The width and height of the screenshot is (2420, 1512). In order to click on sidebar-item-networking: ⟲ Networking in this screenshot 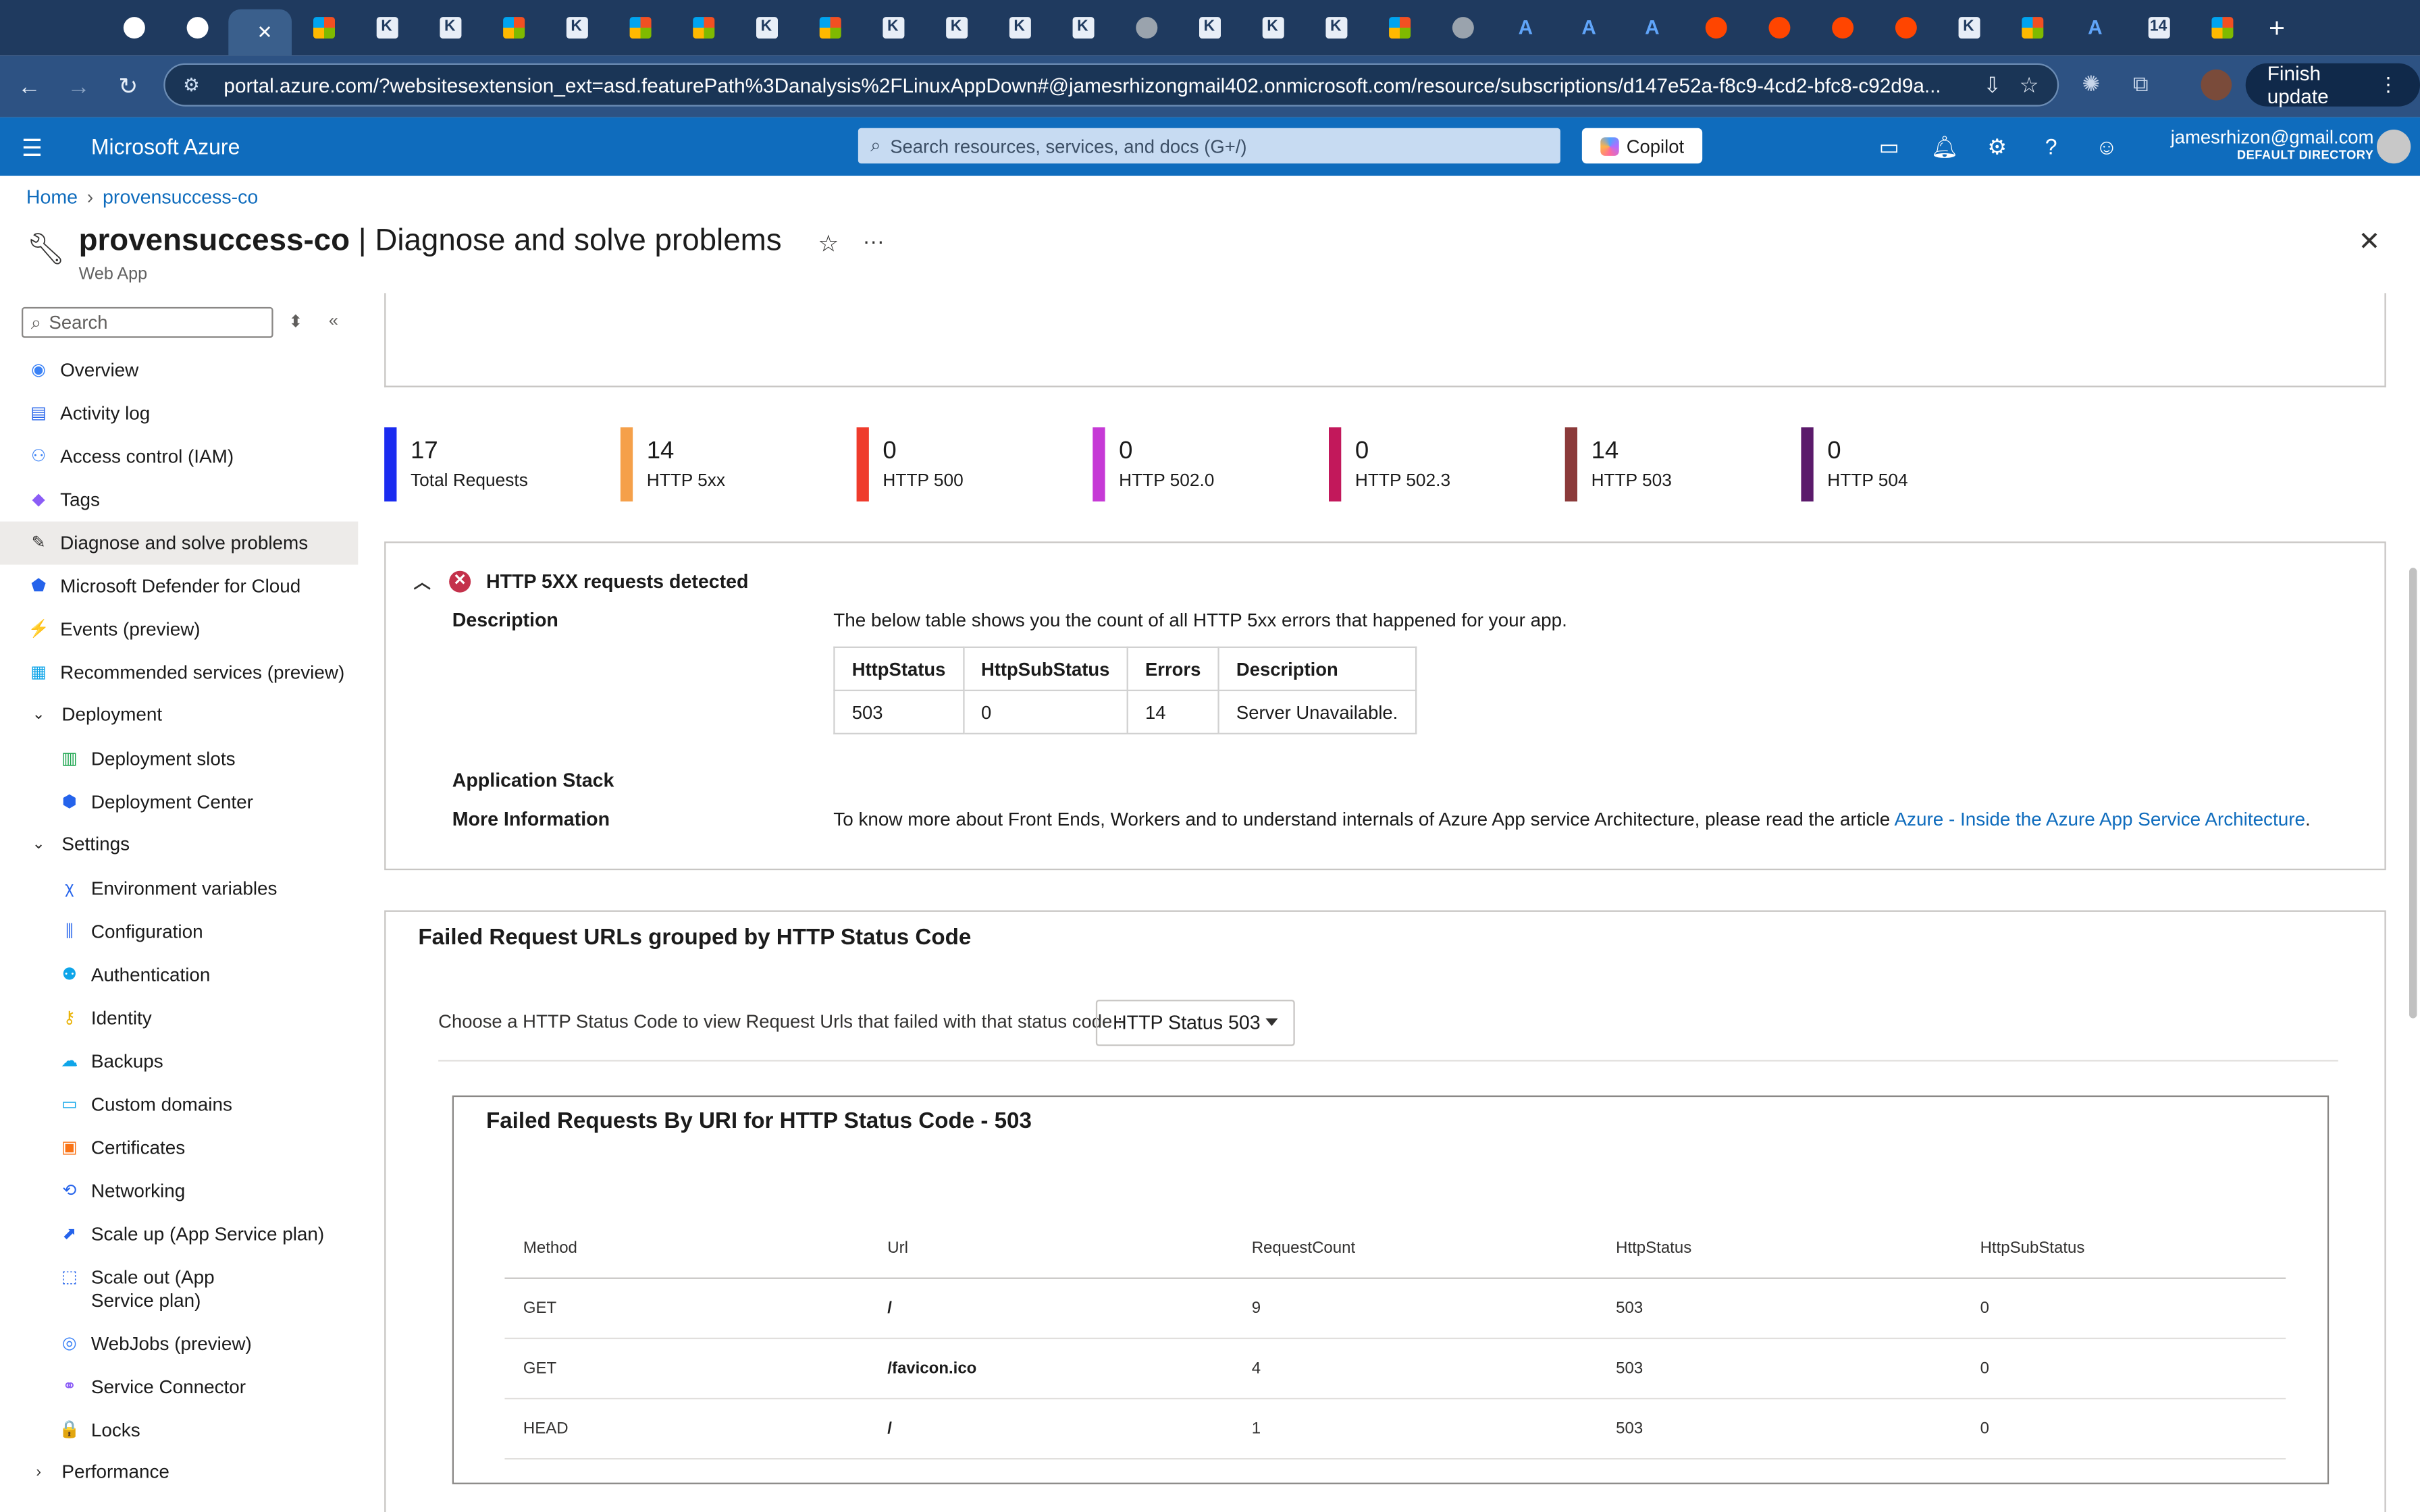, I will do `click(179, 1191)`.